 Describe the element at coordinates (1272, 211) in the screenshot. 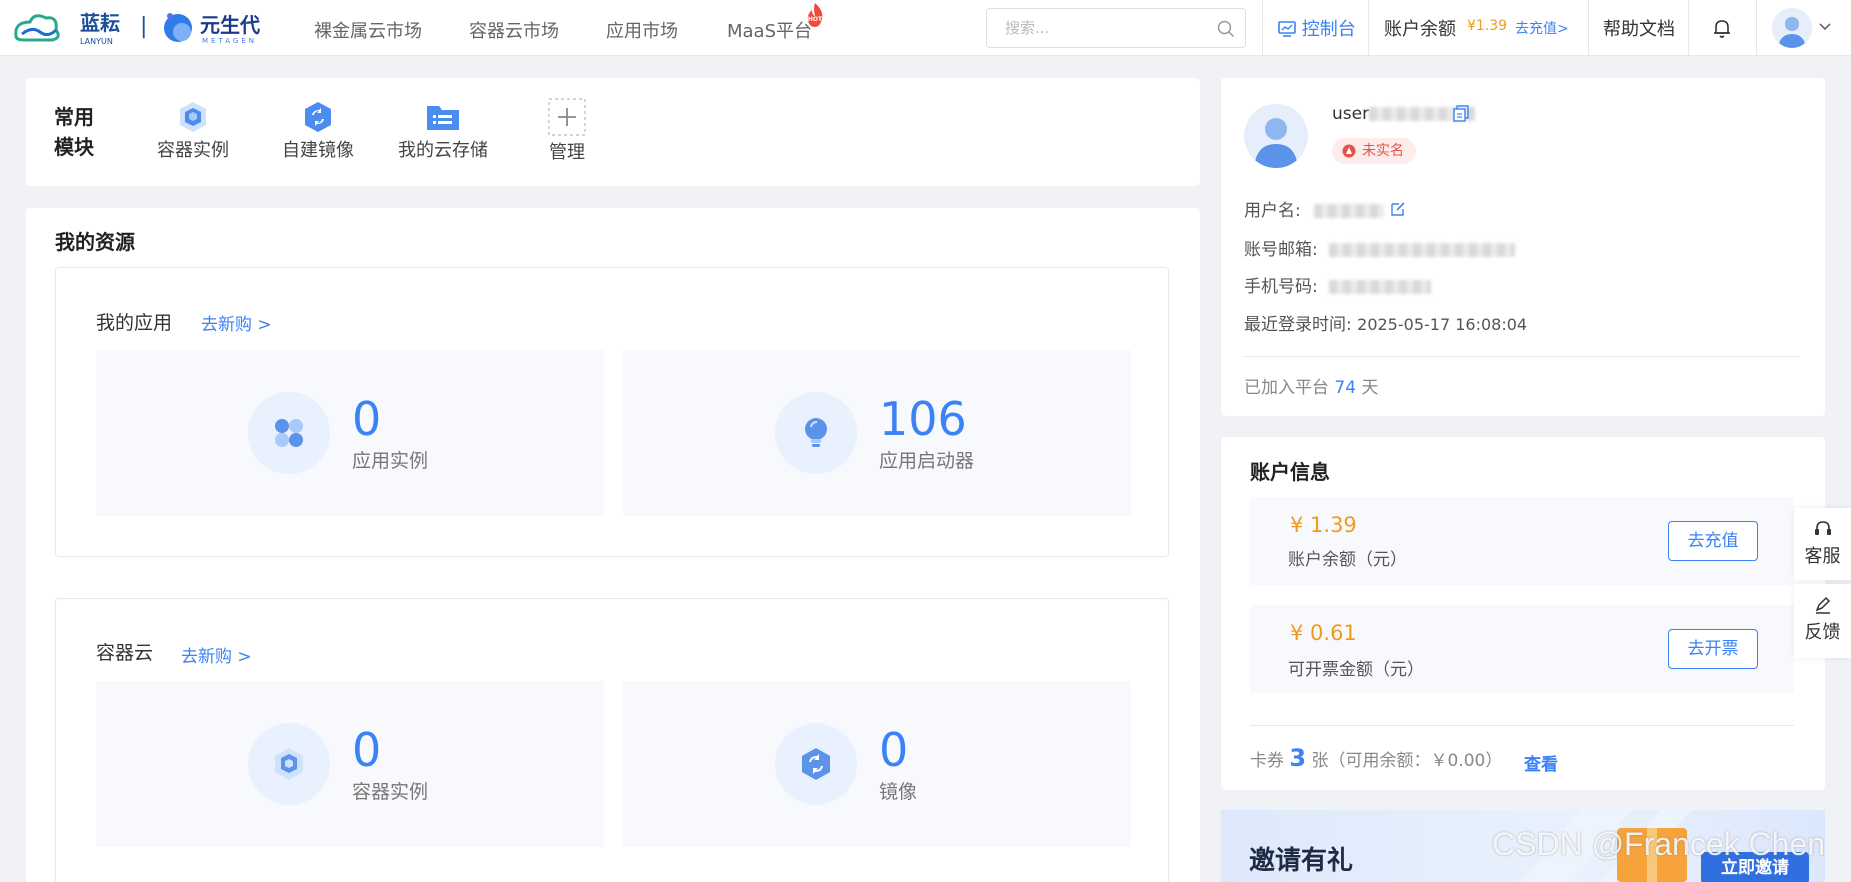

I see `username-label: 用户名:` at that location.